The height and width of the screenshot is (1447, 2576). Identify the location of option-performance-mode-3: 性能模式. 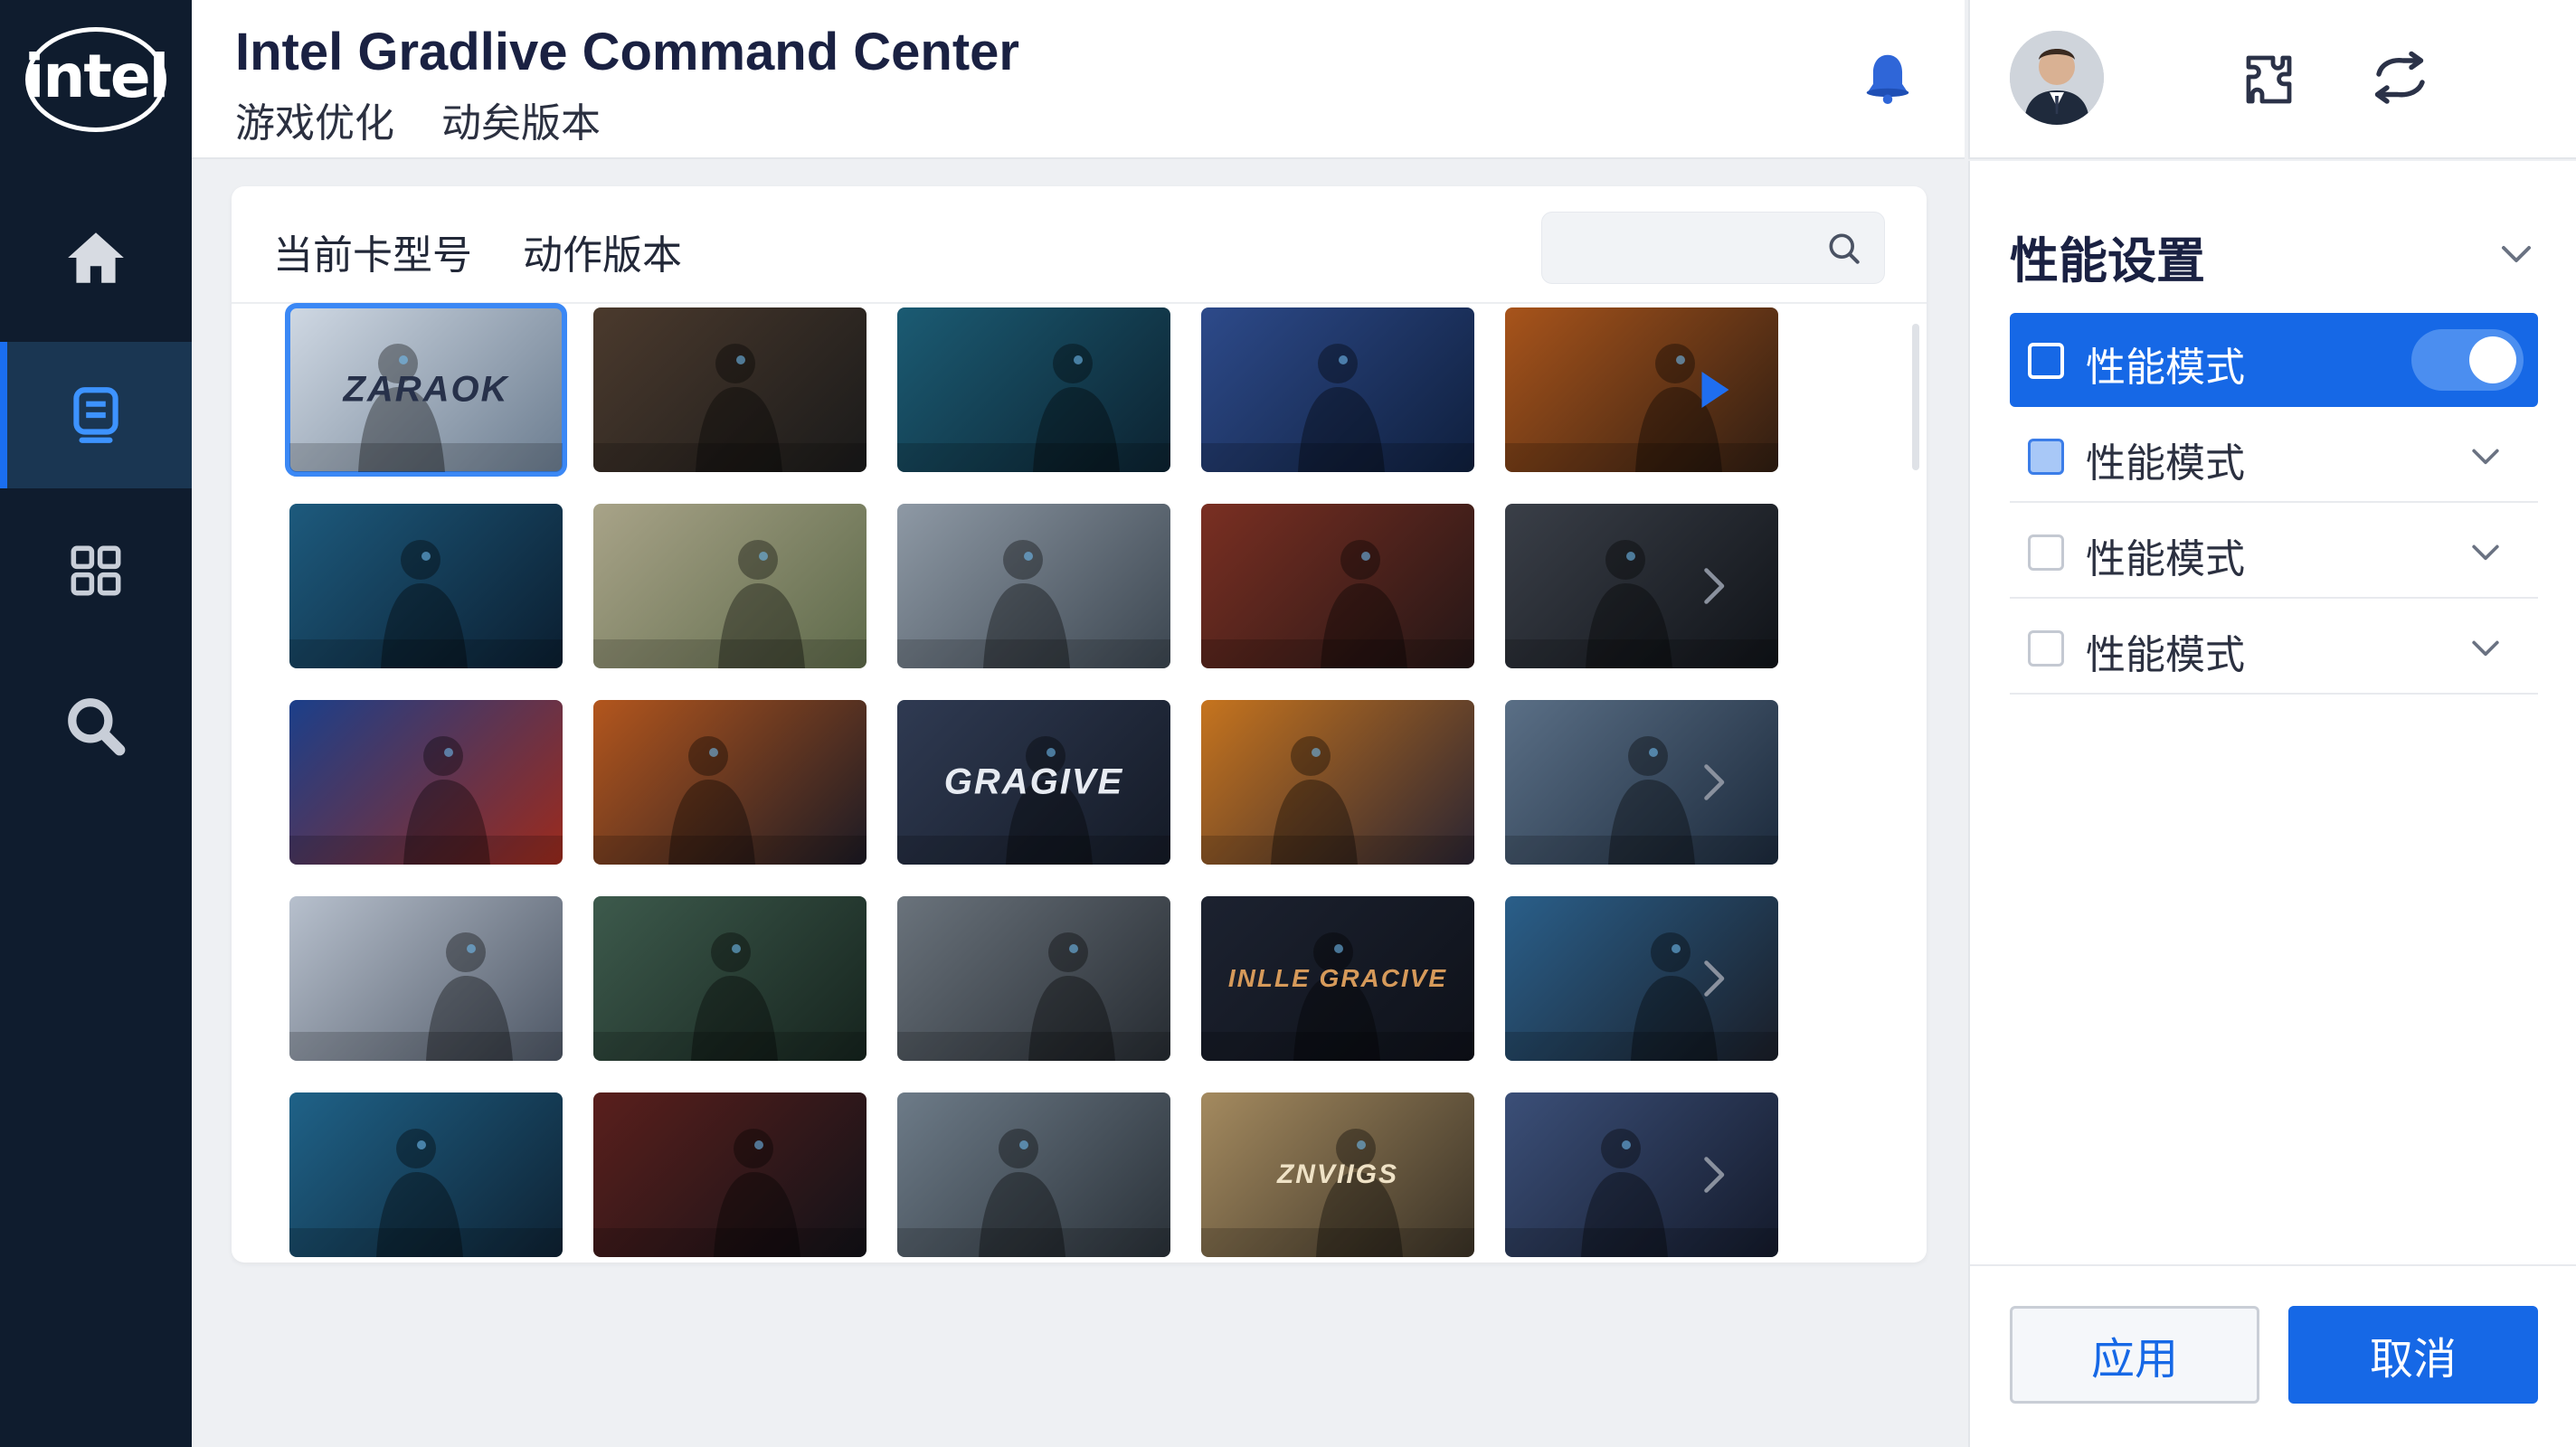
(2274, 552).